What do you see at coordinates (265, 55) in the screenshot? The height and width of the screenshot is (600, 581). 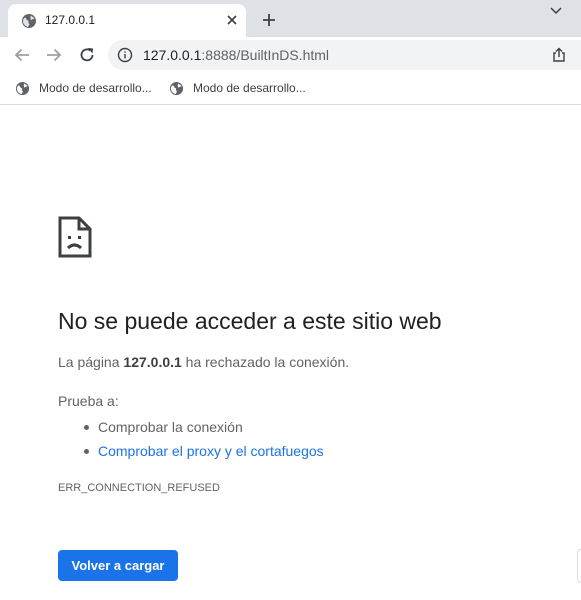 I see `url-path: :8888/BuiltInDS.html` at bounding box center [265, 55].